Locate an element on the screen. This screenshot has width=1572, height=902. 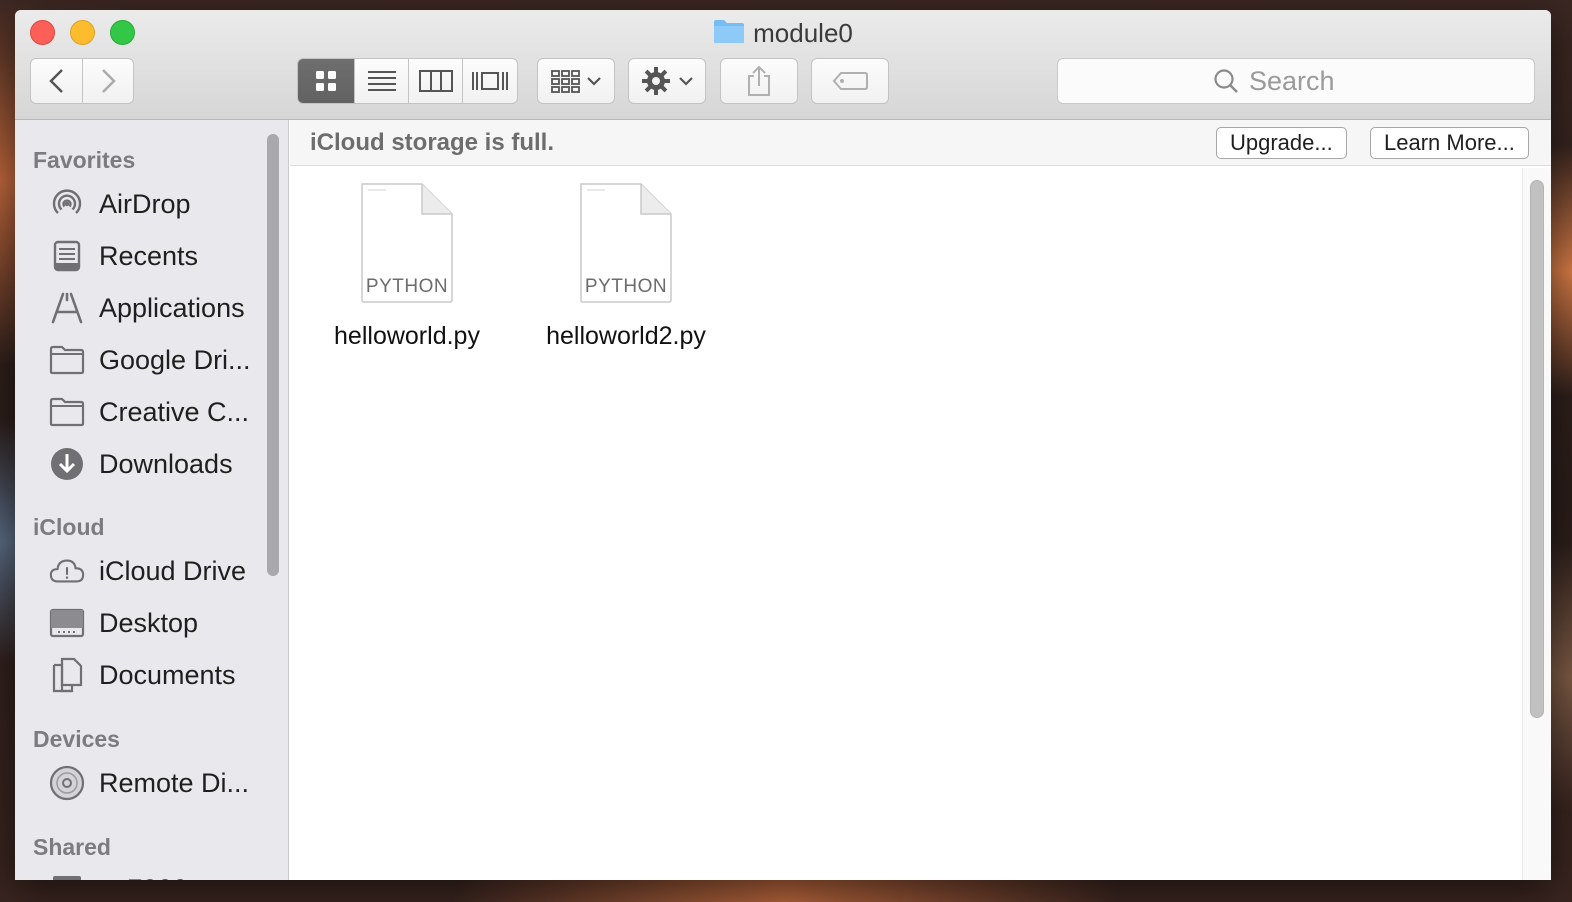
documents-icon is located at coordinates (67, 675).